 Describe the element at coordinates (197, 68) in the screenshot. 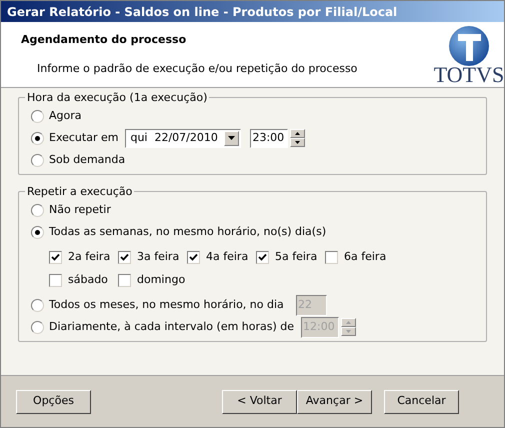

I see `header-subtitle: Informe o padrão de execução e/ou repetição do processo` at that location.